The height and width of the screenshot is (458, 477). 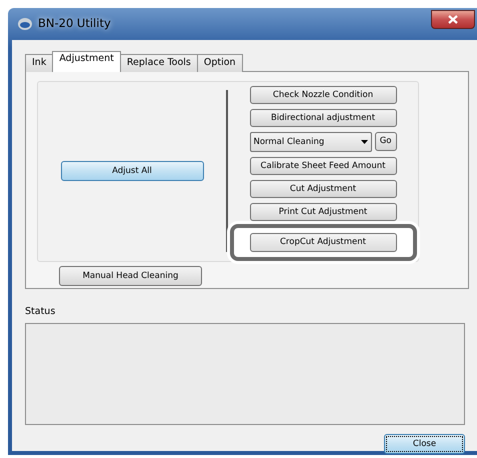 I want to click on app-icon, so click(x=25, y=24).